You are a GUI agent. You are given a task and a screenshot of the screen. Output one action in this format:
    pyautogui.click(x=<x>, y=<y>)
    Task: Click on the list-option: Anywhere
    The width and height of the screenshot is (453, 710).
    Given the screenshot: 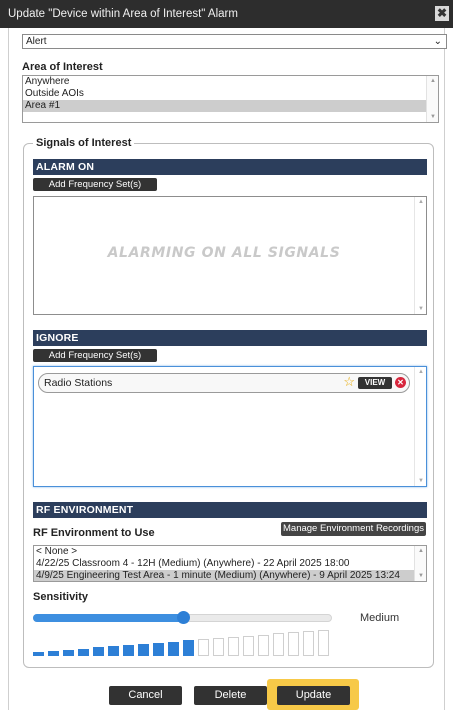 What is the action you would take?
    pyautogui.click(x=230, y=82)
    